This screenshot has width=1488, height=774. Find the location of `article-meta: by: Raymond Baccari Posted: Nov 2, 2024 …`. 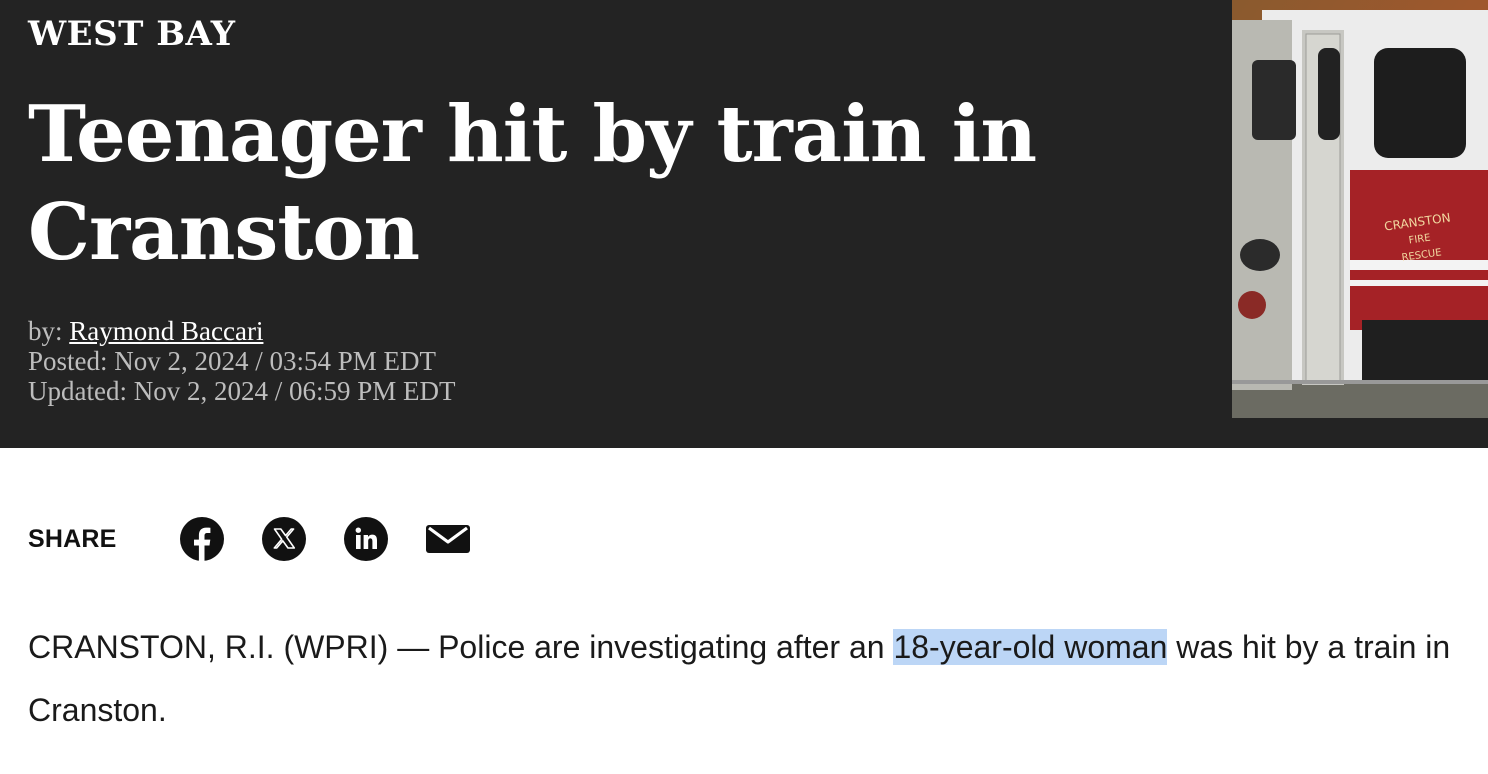

article-meta: by: Raymond Baccari Posted: Nov 2, 2024 … is located at coordinates (241, 361).